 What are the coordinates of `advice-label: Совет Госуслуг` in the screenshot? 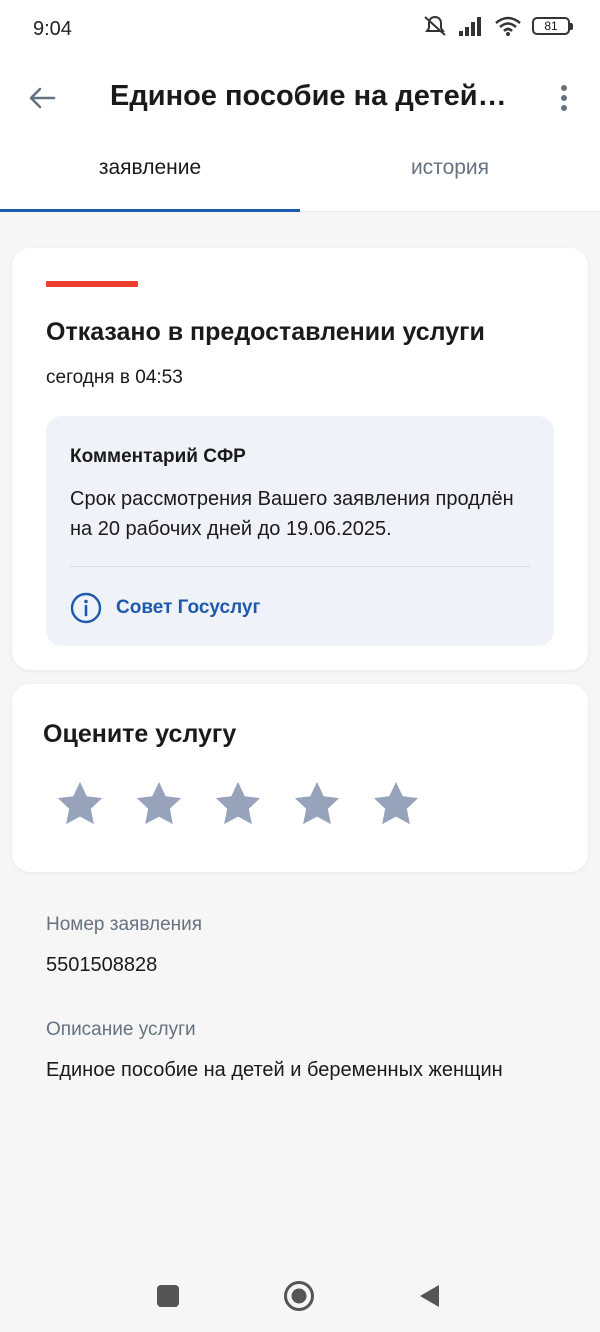 It's located at (188, 607).